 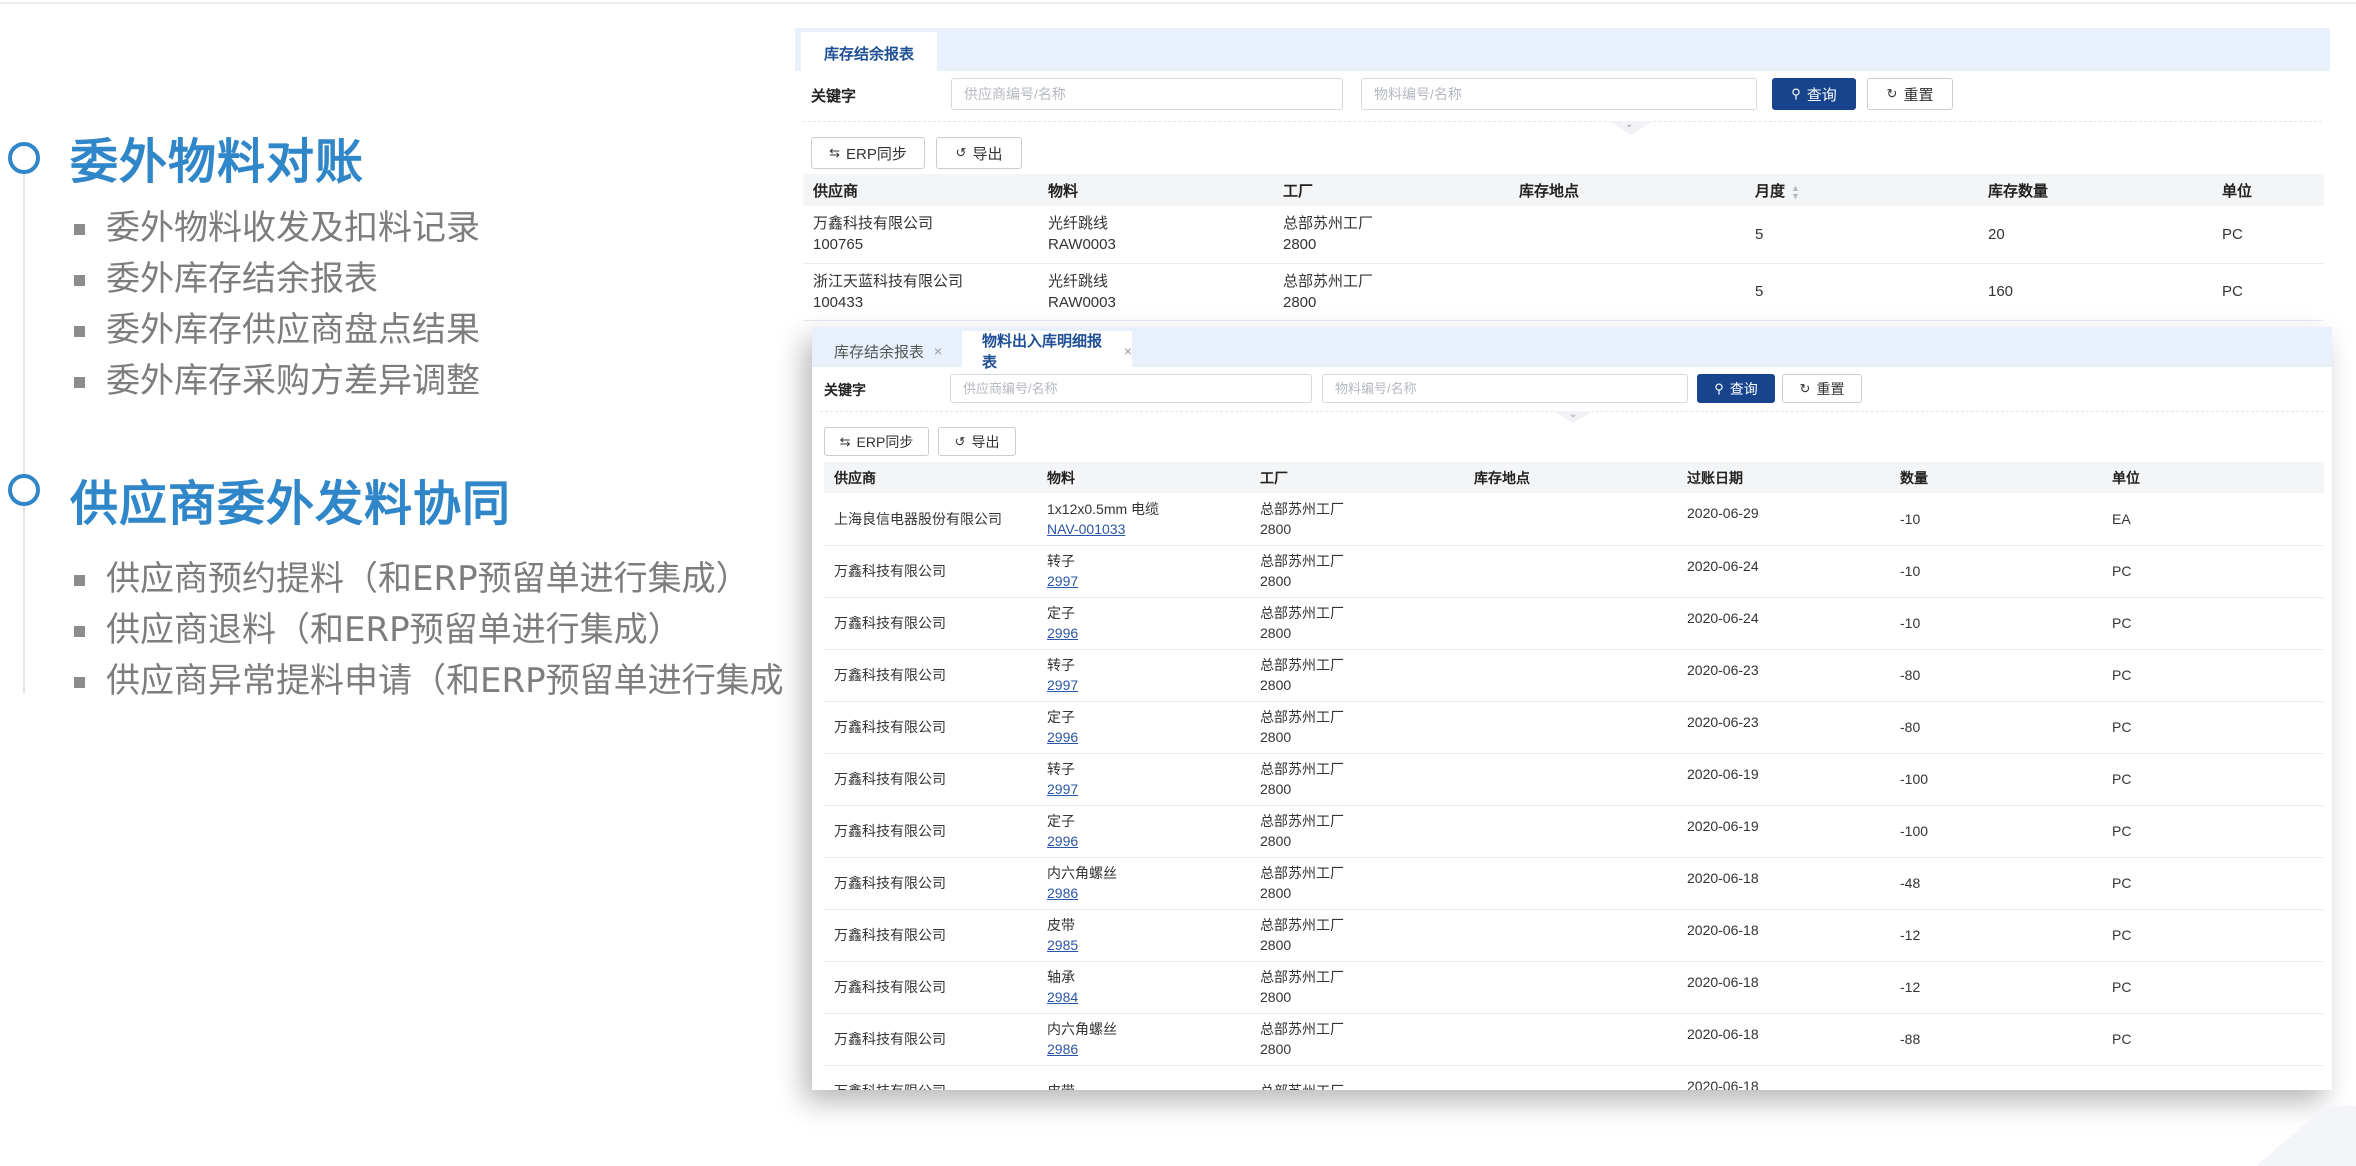 What do you see at coordinates (1861, 190) in the screenshot?
I see `column-header-month: 月度 ▲ ▼` at bounding box center [1861, 190].